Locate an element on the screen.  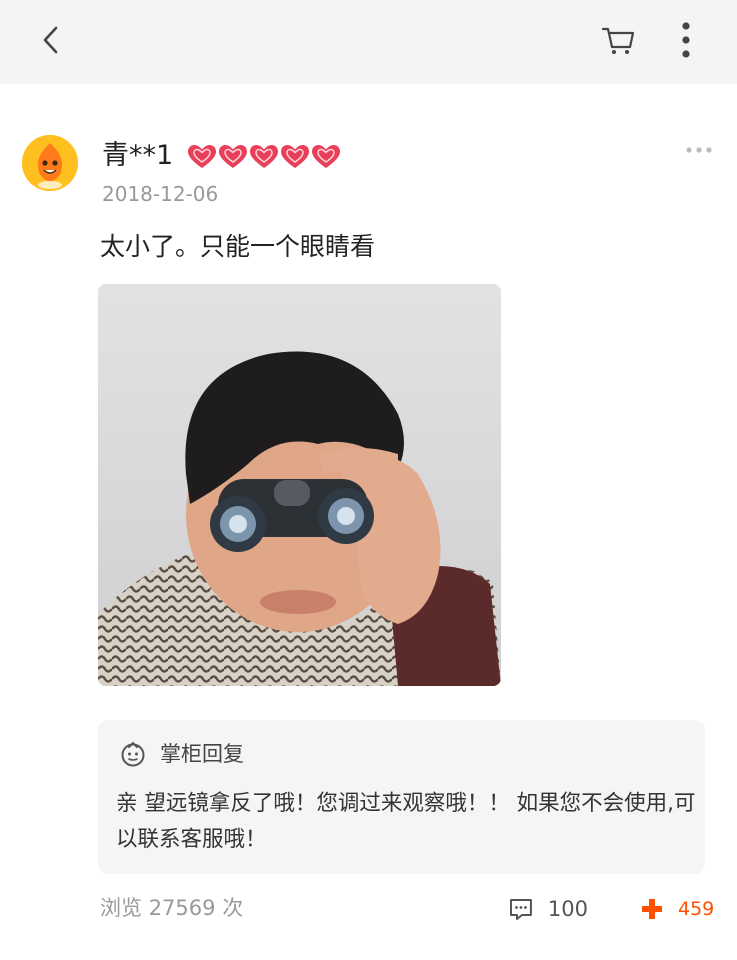
view-count-value: 27569 is located at coordinates (182, 908).